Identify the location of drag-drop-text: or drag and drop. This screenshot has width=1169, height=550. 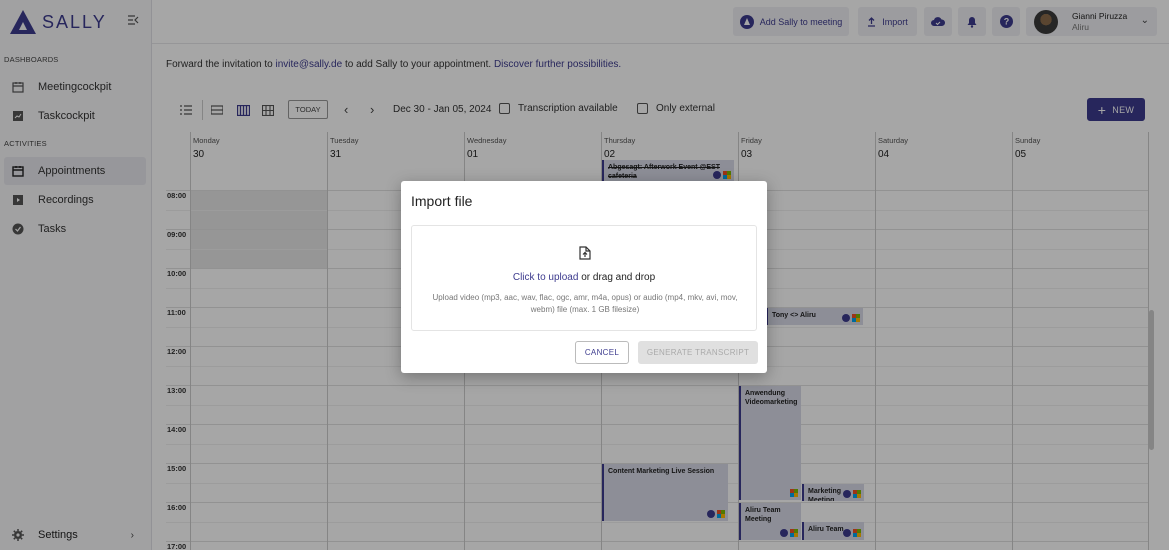
(617, 277).